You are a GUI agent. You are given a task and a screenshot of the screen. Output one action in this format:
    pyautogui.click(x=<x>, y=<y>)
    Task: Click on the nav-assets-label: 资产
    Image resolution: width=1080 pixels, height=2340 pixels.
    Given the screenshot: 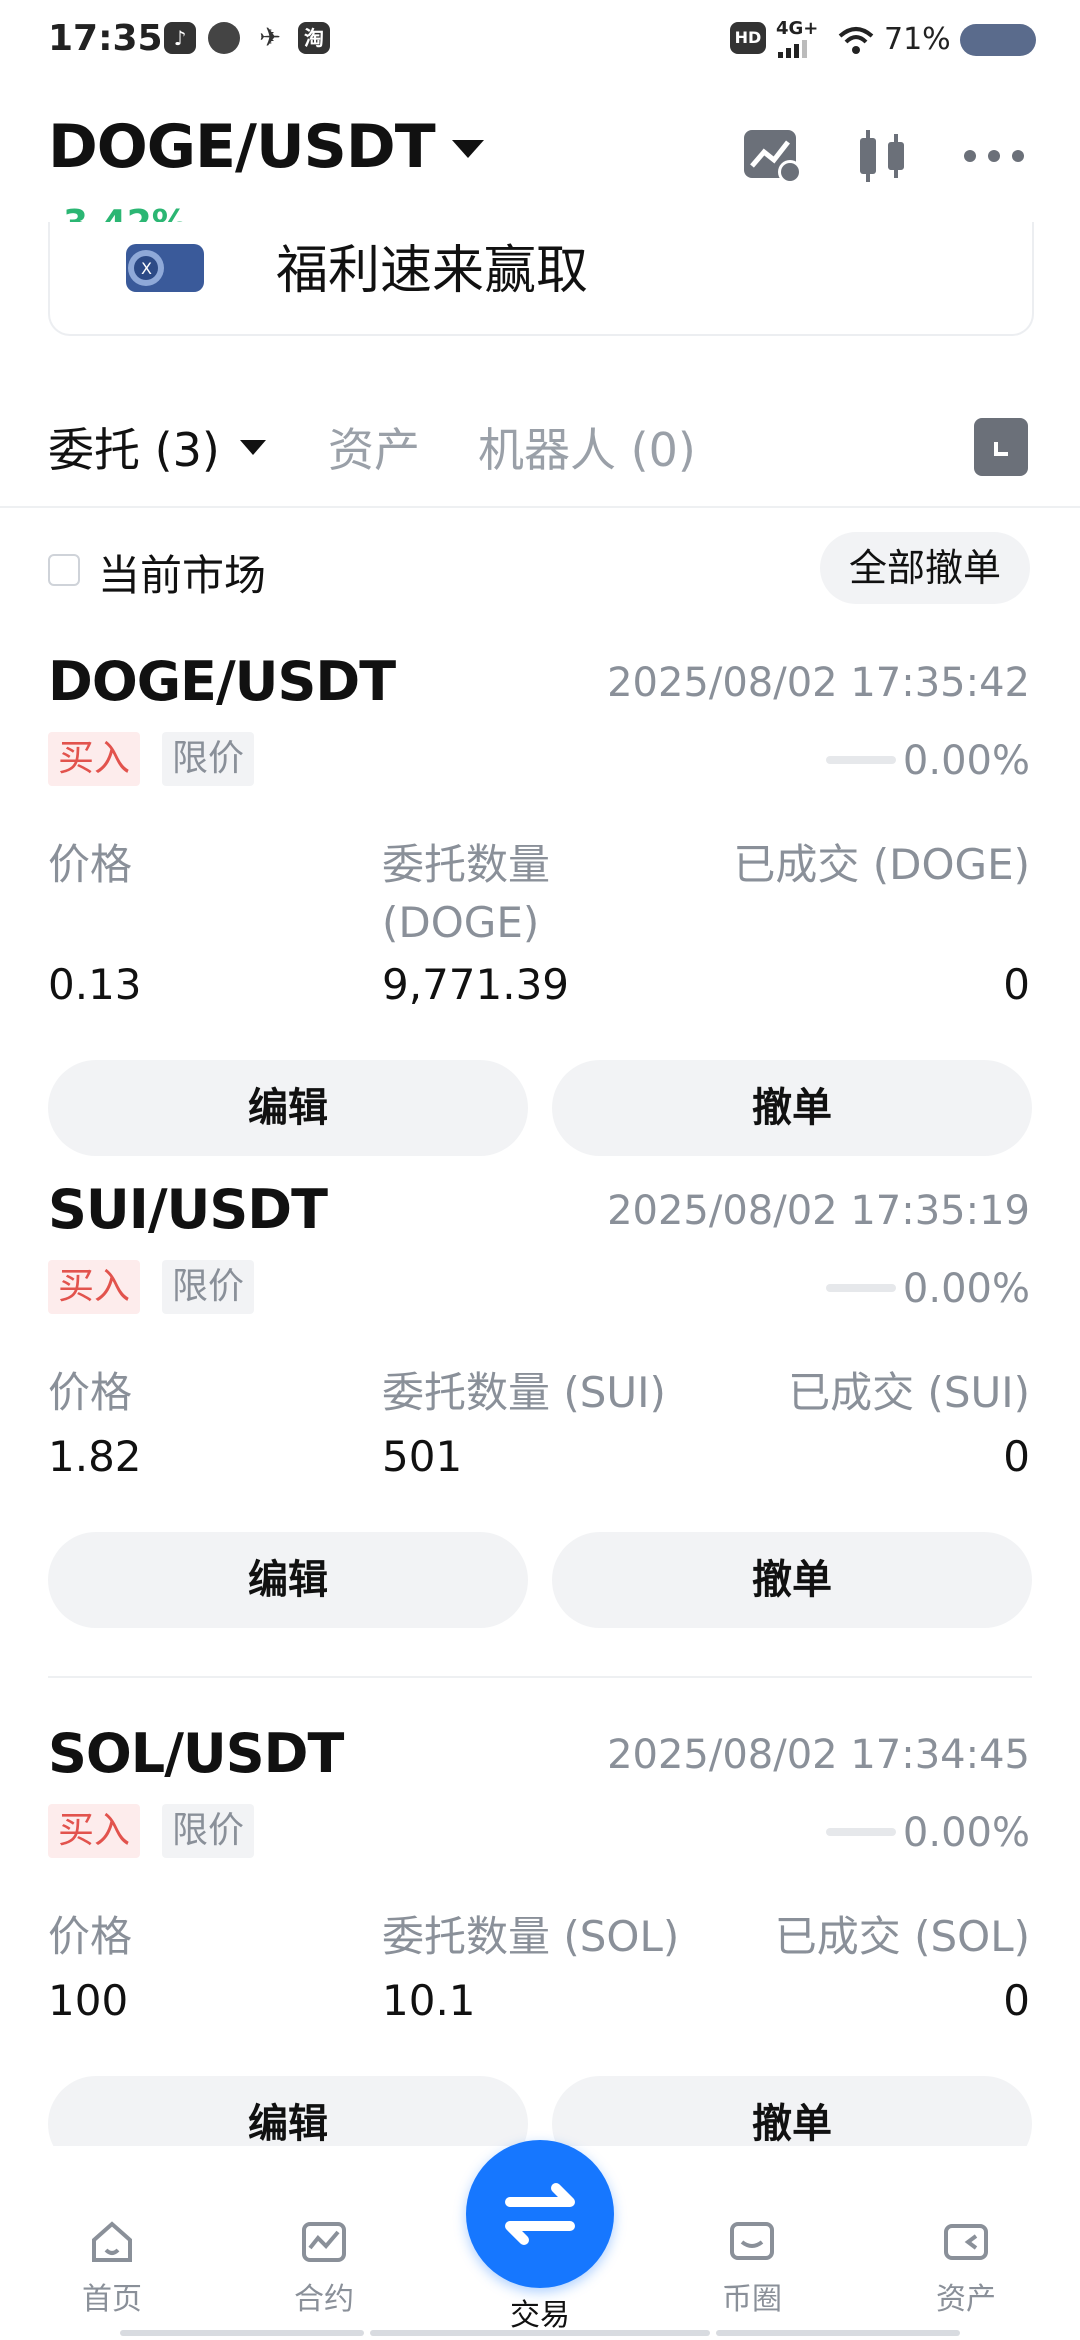 What is the action you would take?
    pyautogui.click(x=966, y=2299)
    